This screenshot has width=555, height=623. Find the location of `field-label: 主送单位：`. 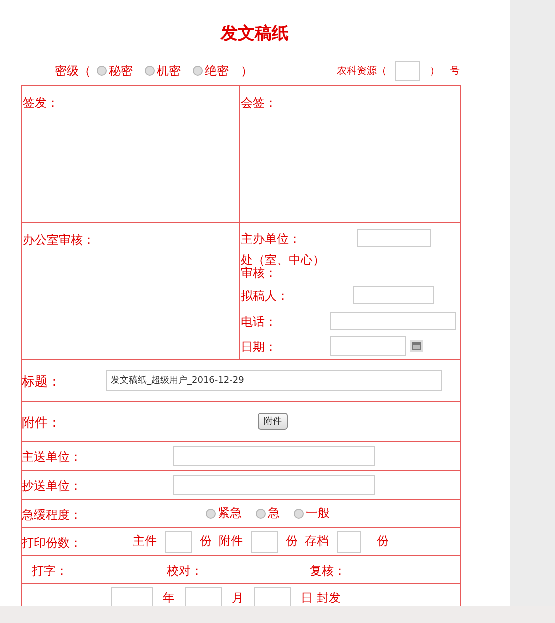

field-label: 主送单位： is located at coordinates (52, 457).